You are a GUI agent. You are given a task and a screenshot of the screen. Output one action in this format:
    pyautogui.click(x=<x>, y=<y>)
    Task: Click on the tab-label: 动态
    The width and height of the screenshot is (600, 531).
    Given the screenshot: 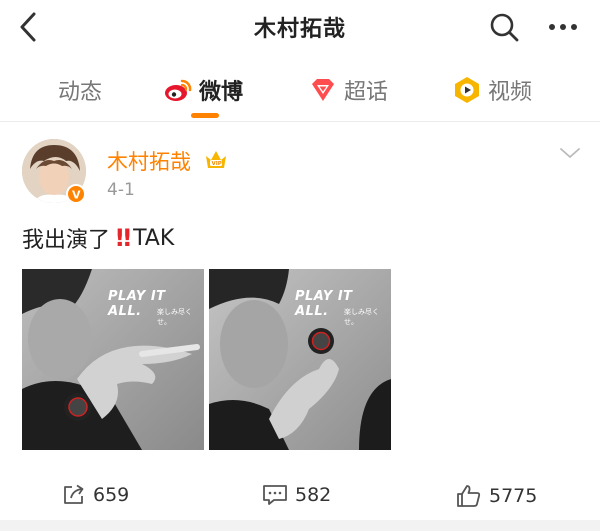 What is the action you would take?
    pyautogui.click(x=80, y=92)
    